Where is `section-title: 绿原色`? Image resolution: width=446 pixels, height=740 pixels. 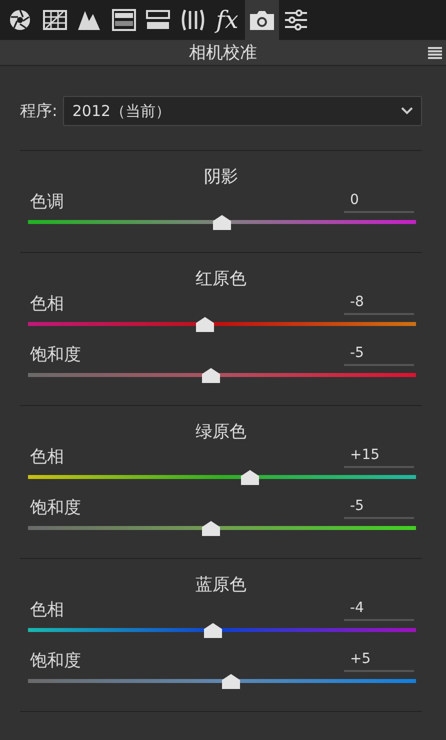
section-title: 绿原色 is located at coordinates (221, 432).